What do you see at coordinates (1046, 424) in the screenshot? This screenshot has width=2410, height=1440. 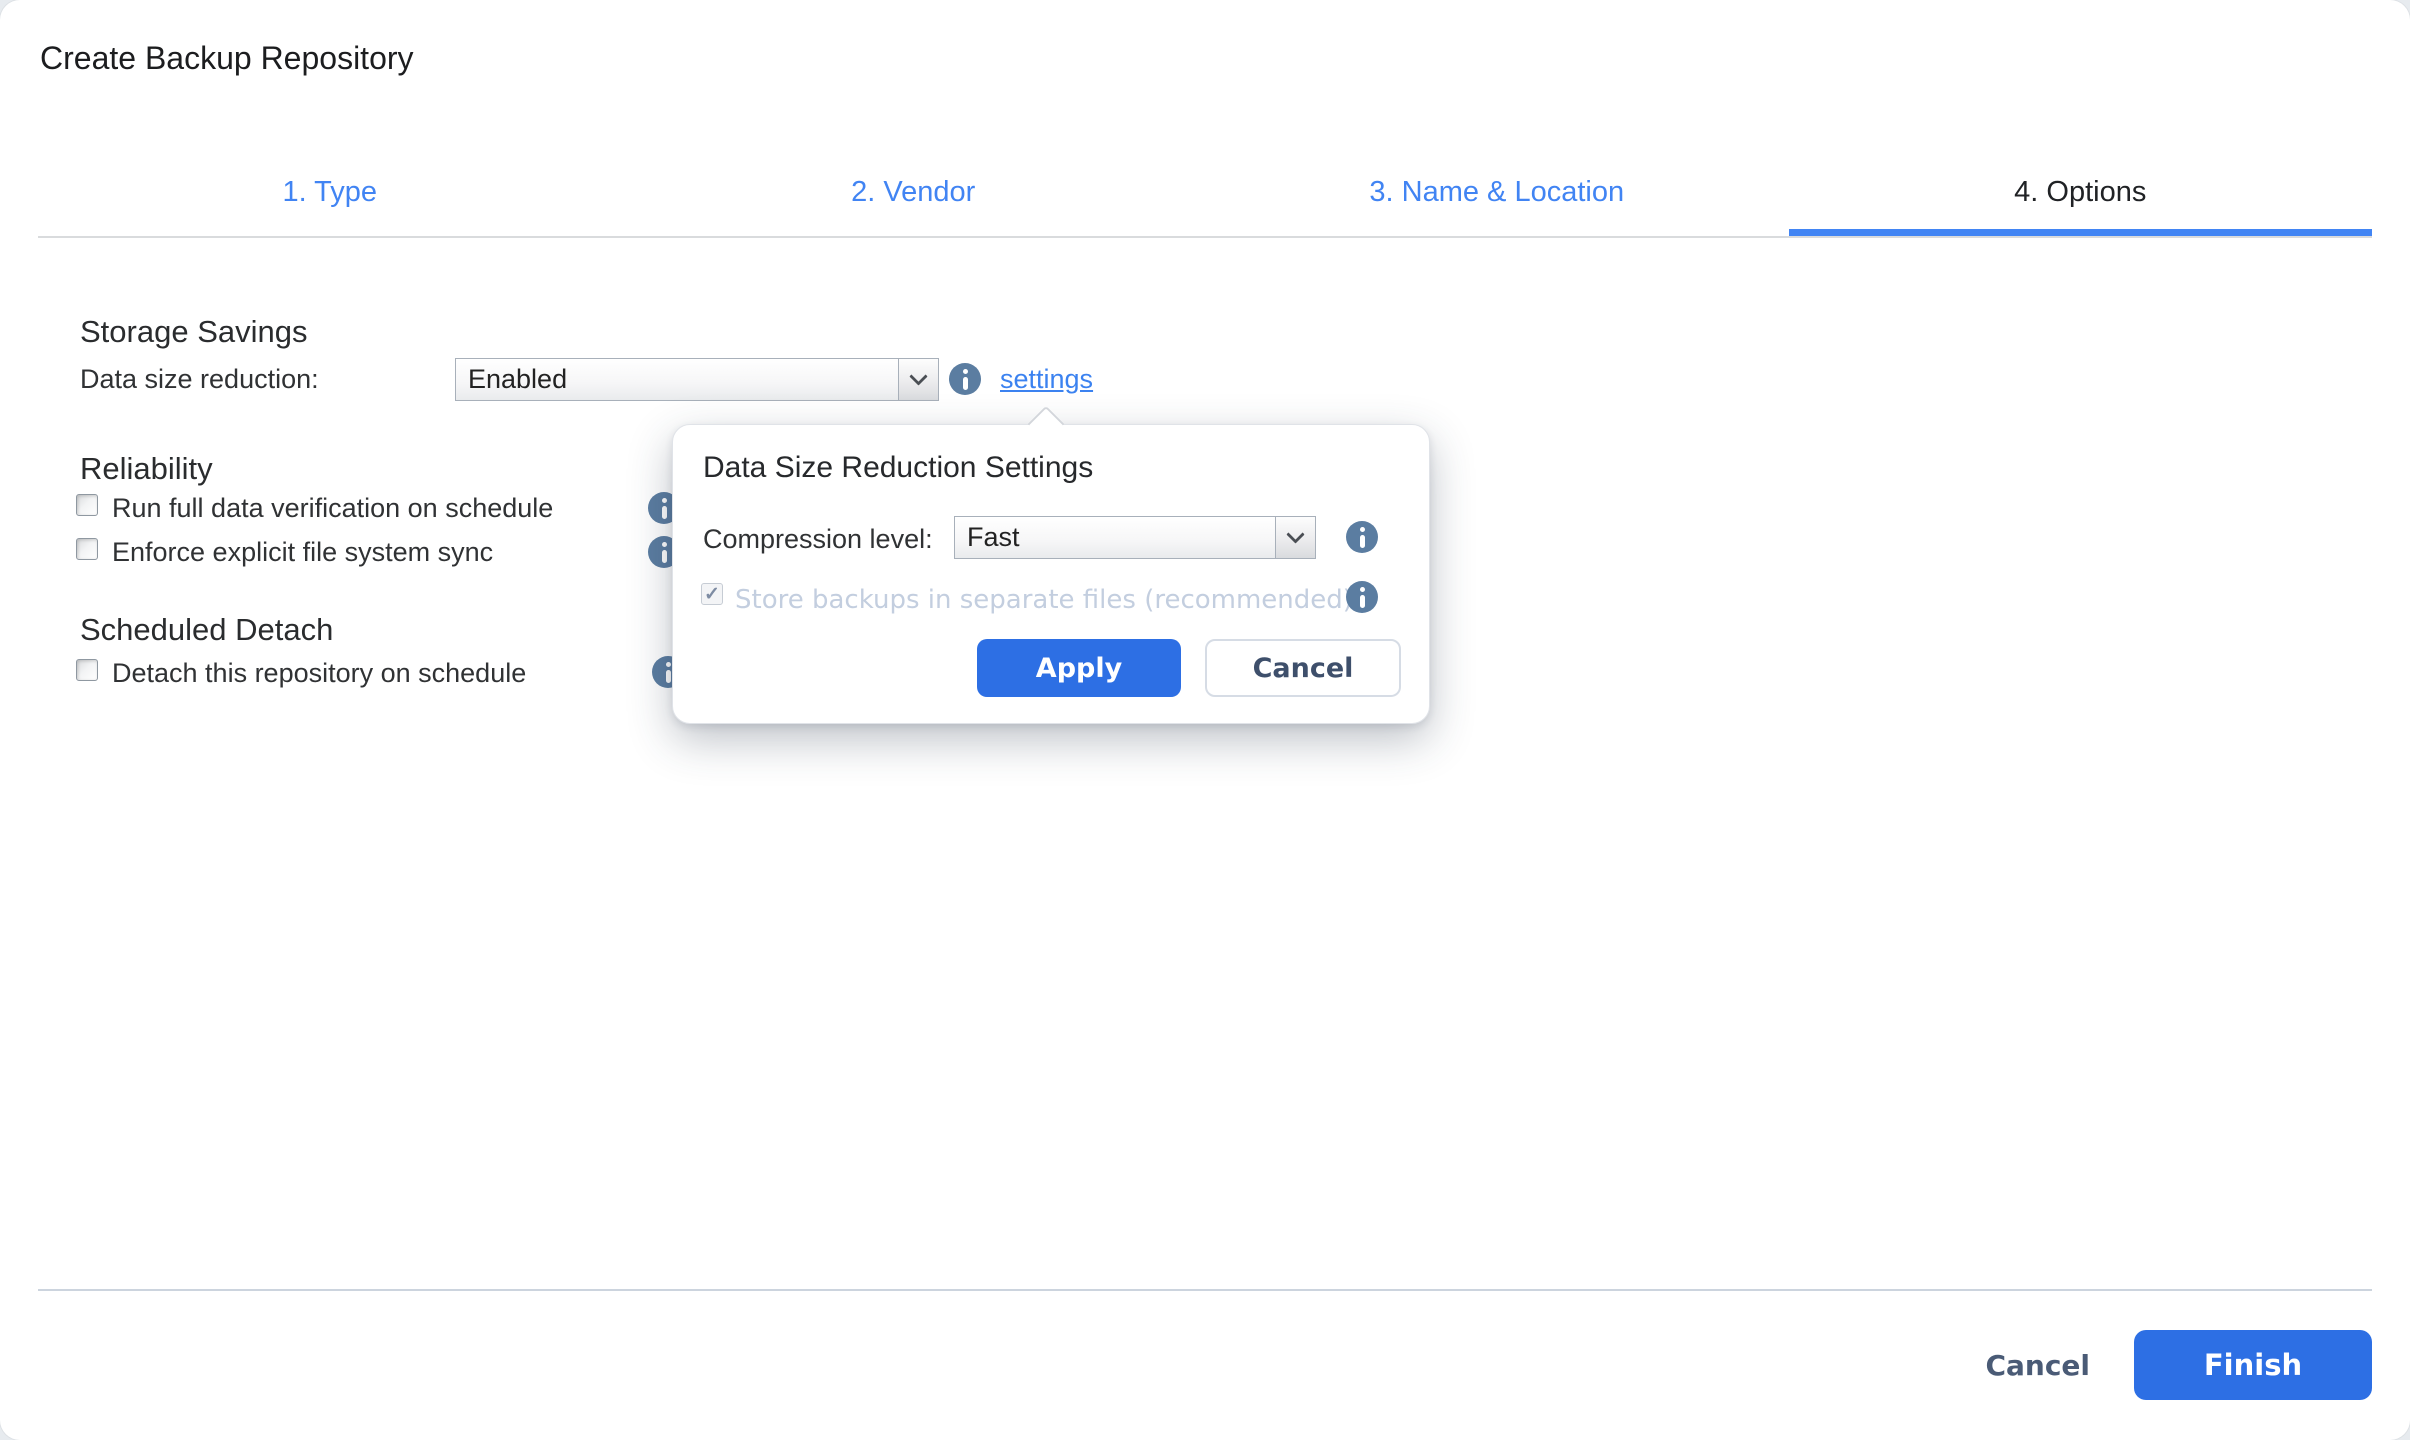 I see `popover-arrow` at bounding box center [1046, 424].